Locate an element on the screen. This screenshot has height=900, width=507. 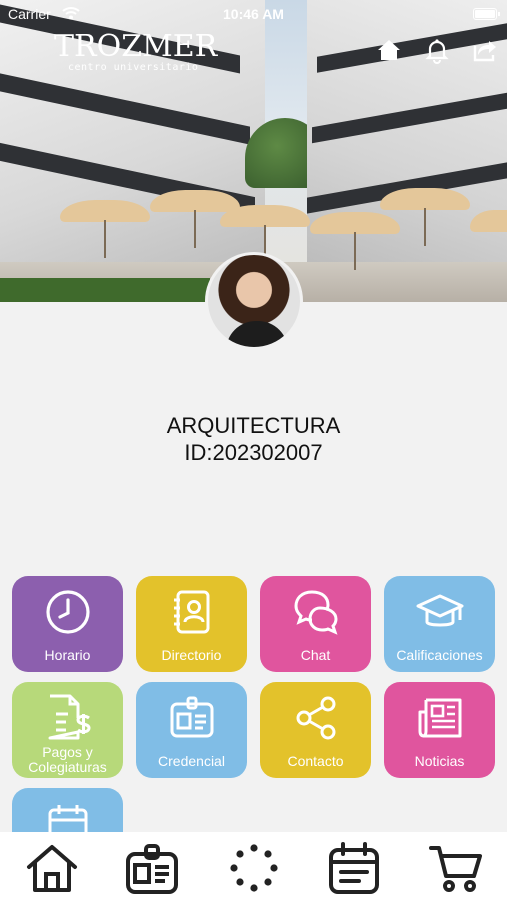
tile-noticias: Noticias is located at coordinates (439, 730).